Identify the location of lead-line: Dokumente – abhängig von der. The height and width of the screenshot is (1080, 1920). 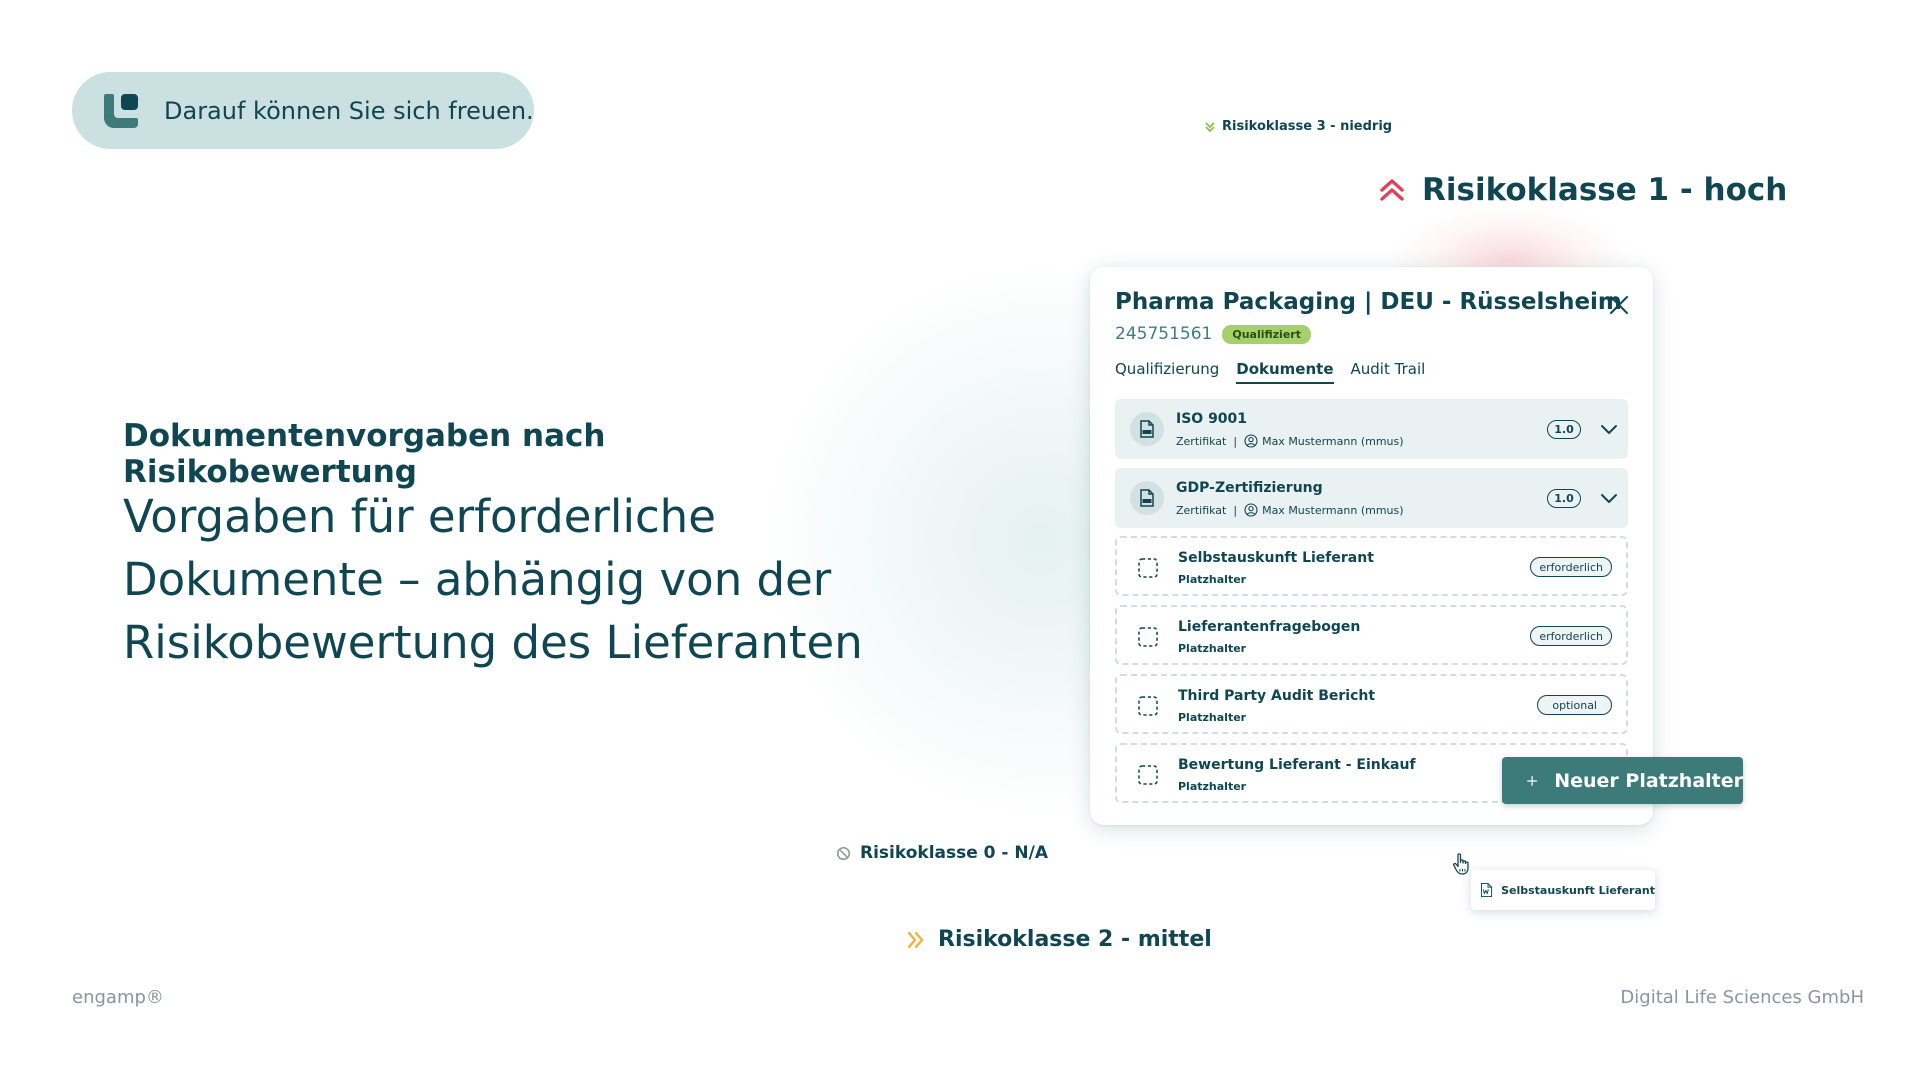
(477, 579).